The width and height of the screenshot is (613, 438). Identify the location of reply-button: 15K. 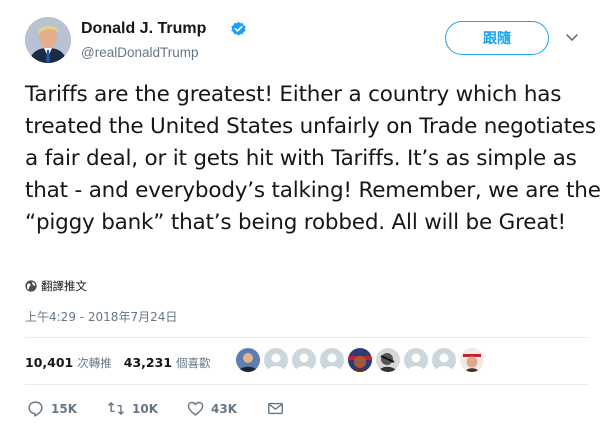
(52, 408).